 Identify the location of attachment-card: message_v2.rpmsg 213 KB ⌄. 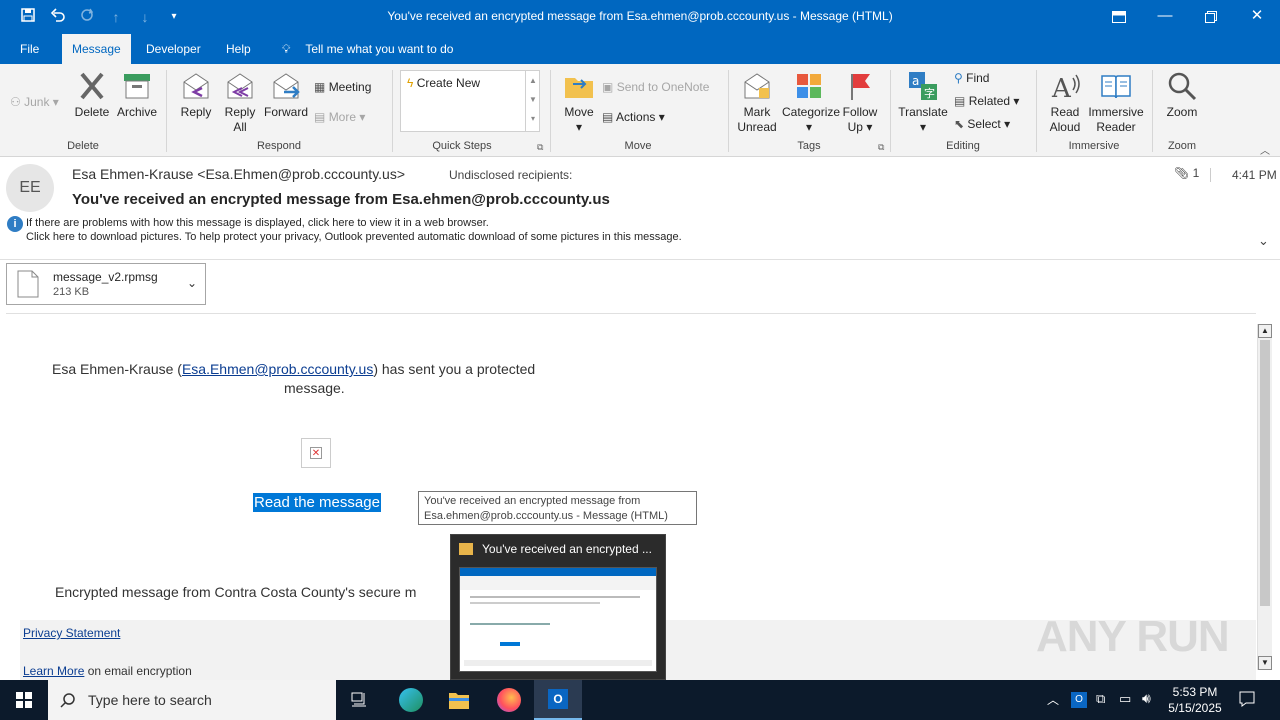
(106, 284).